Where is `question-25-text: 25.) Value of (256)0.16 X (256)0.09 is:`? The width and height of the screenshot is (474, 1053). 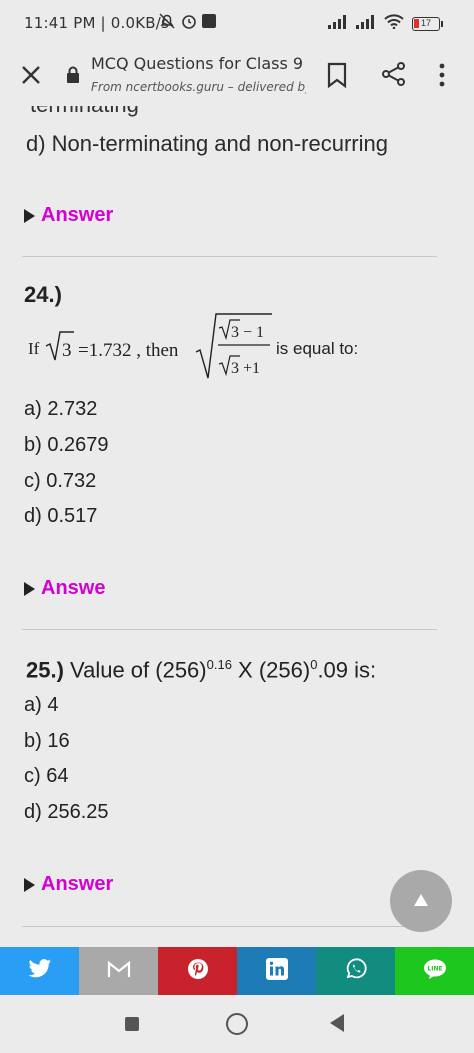 question-25-text: 25.) Value of (256)0.16 X (256)0.09 is: is located at coordinates (201, 670).